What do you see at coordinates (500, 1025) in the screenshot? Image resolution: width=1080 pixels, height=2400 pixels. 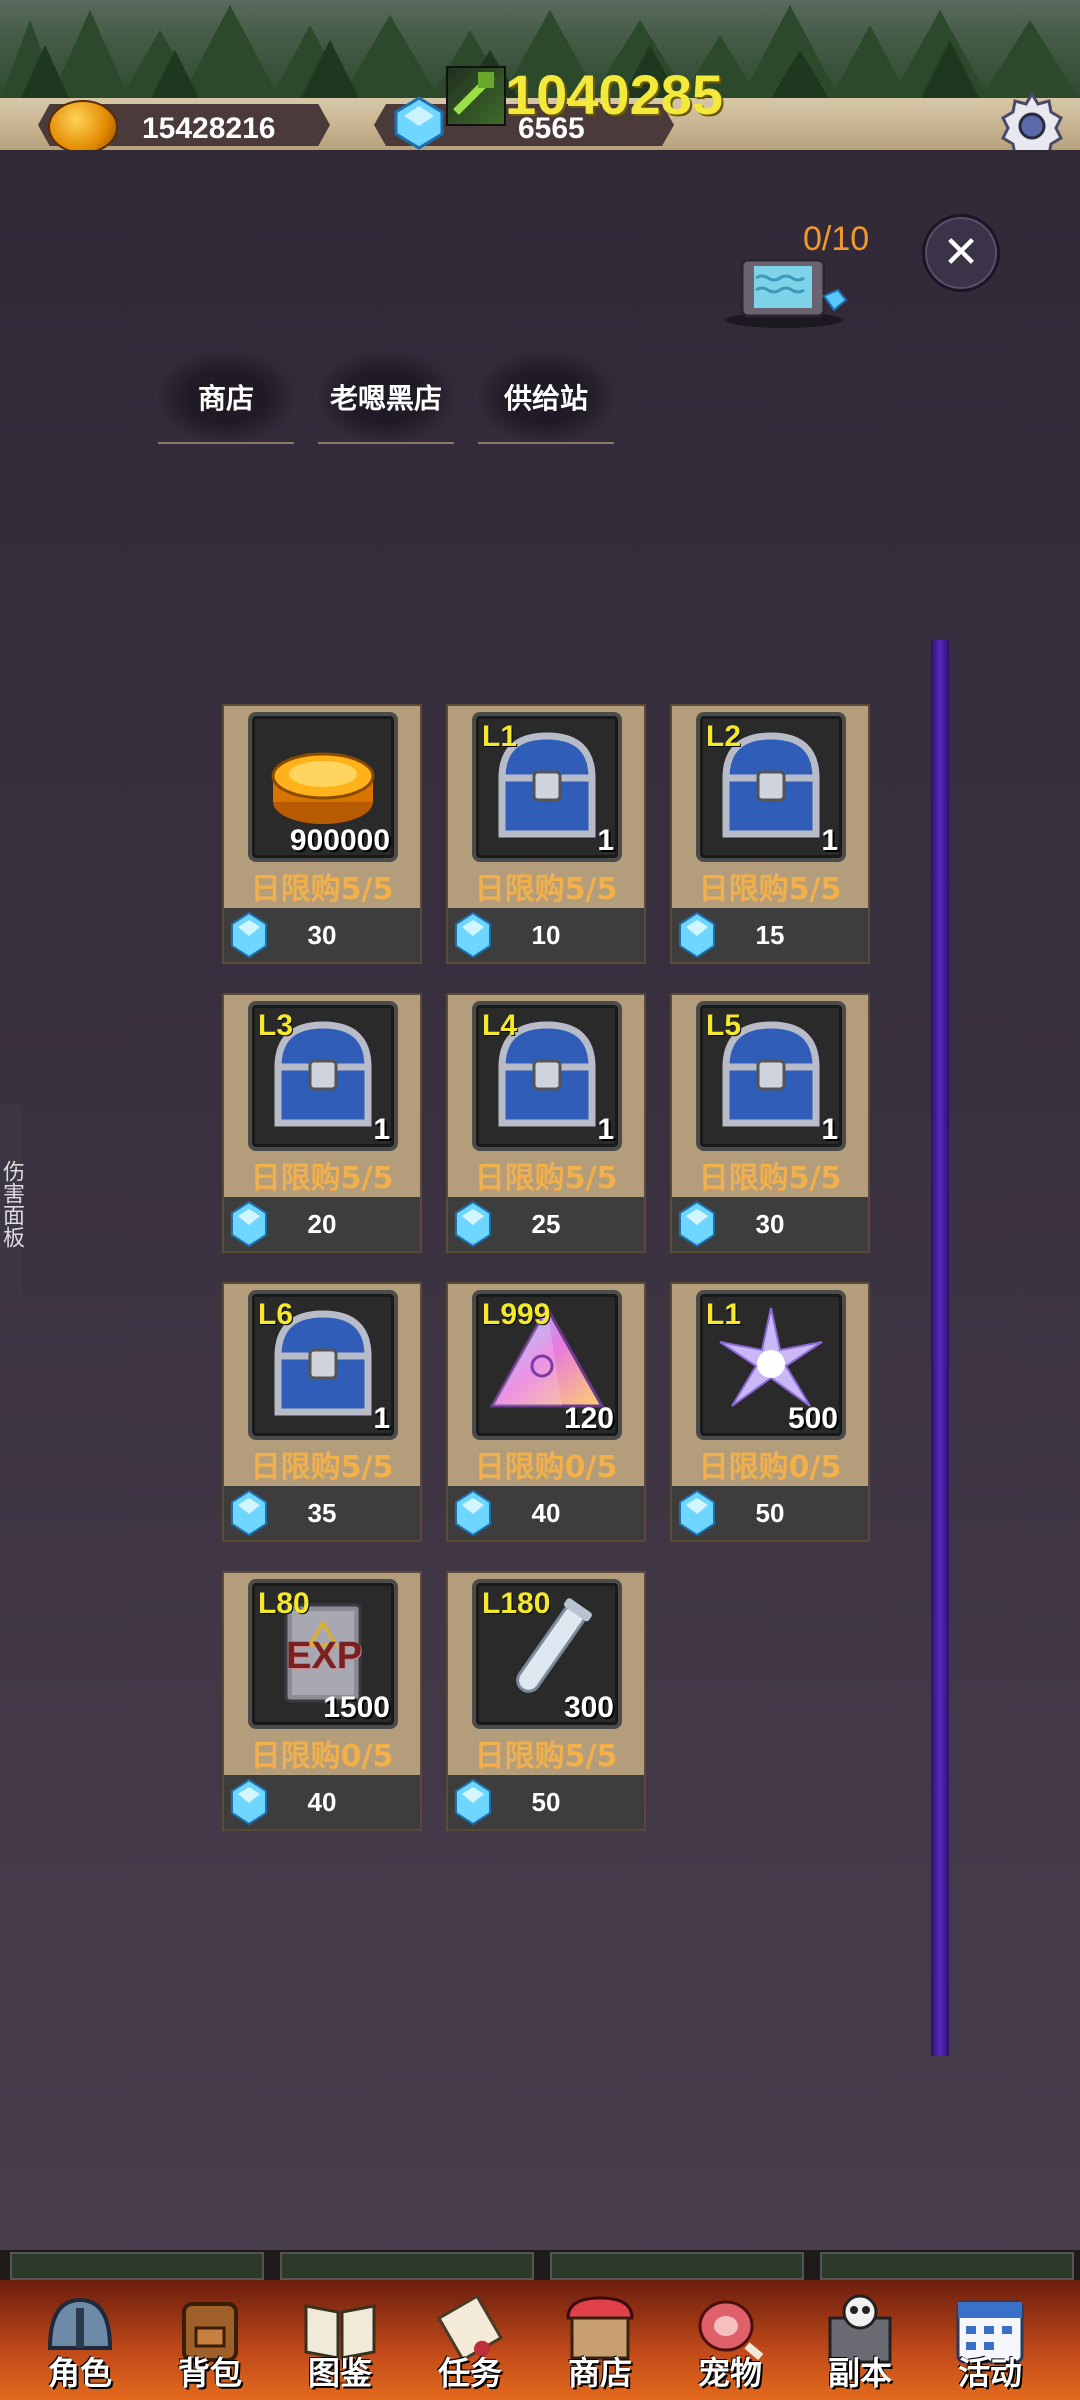 I see `item-level: L4` at bounding box center [500, 1025].